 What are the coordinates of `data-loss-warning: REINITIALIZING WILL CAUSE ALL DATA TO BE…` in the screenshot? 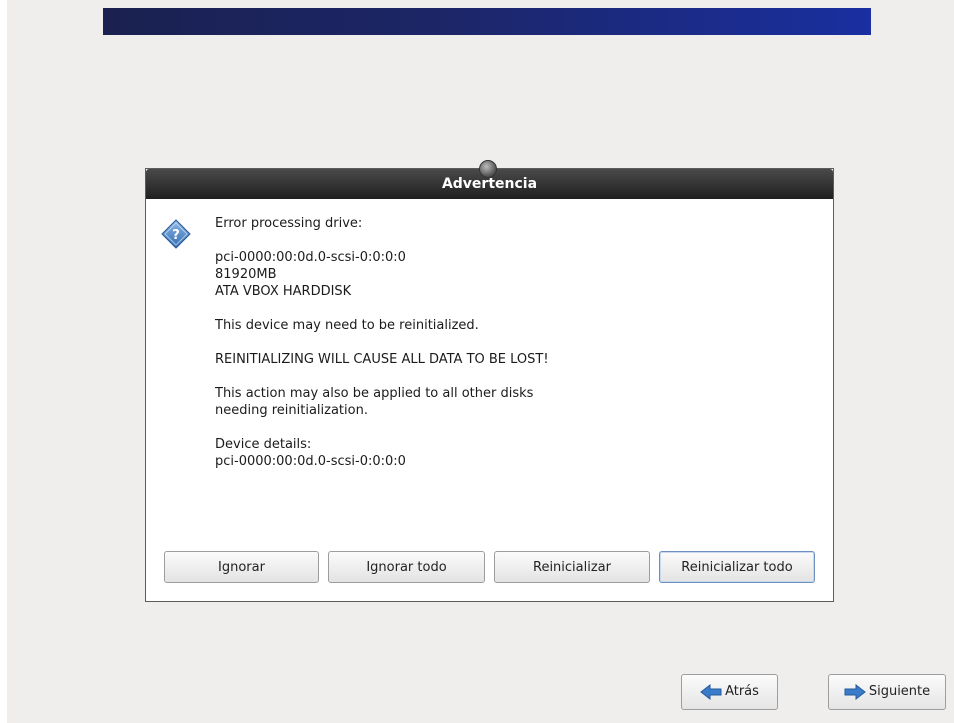 It's located at (382, 359).